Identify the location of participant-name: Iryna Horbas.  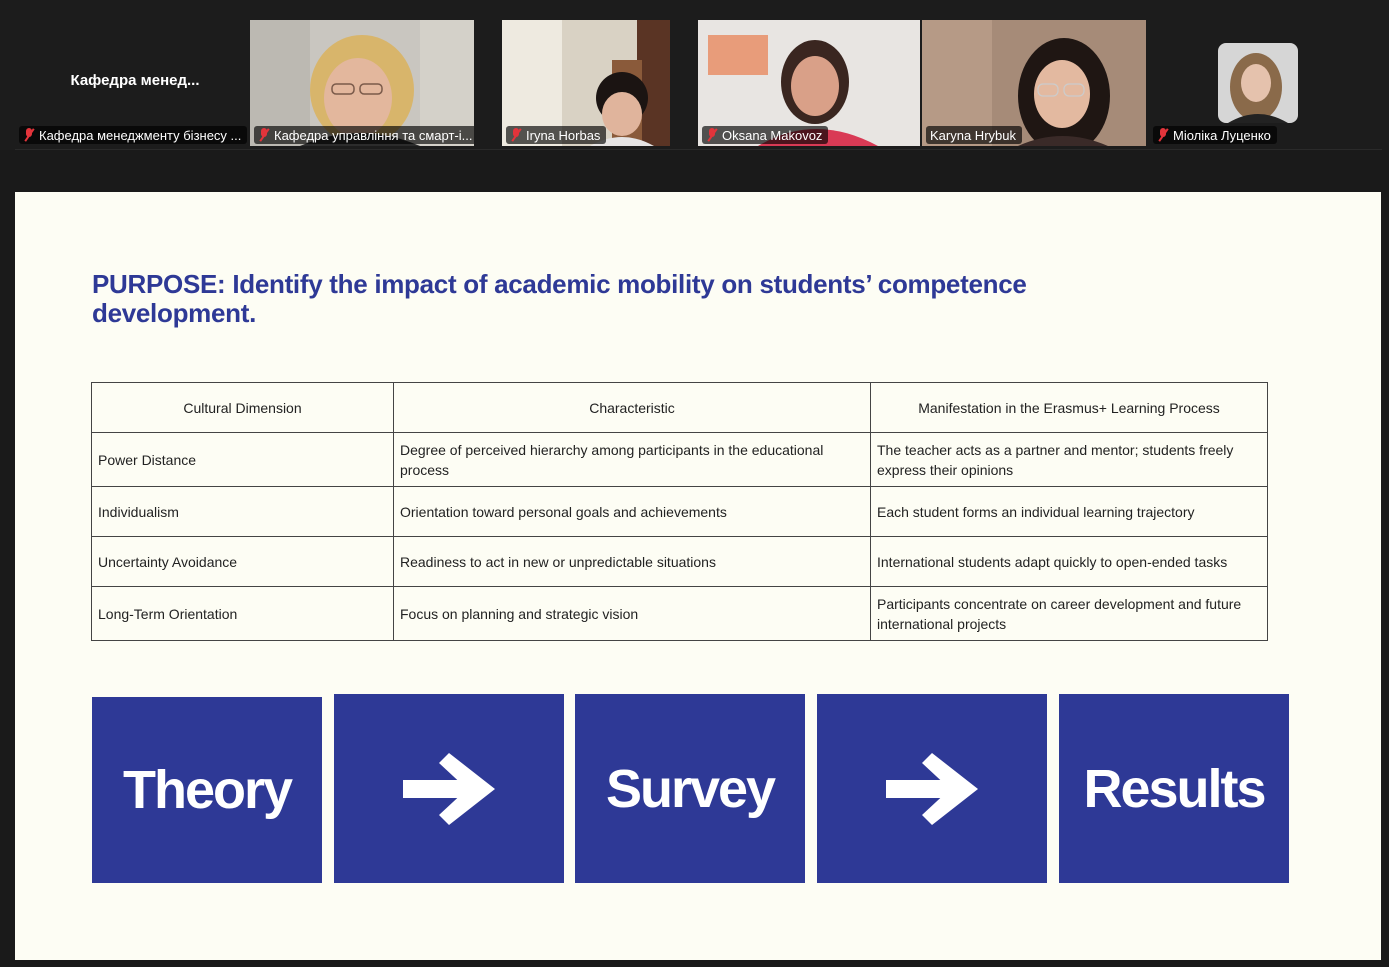
(563, 135).